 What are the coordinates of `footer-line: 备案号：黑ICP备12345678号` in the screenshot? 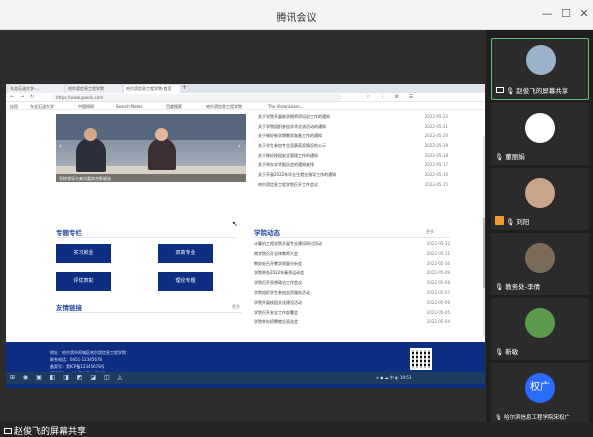 It's located at (77, 366).